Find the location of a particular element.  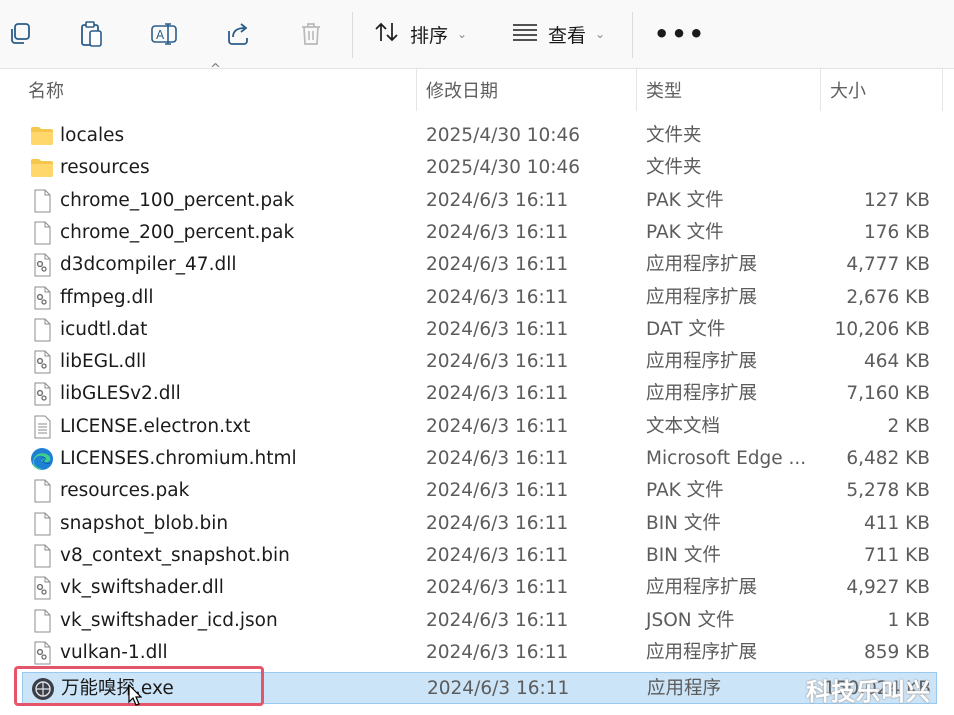

share-icon is located at coordinates (238, 34).